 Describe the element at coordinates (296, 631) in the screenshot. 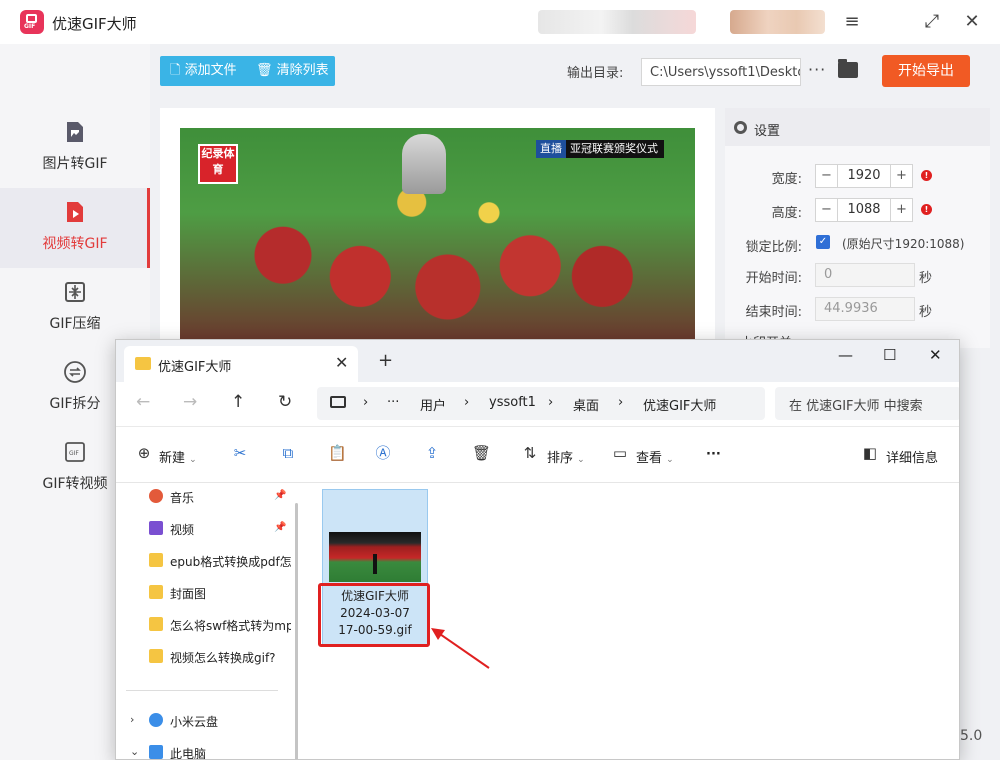

I see `nav-scrollbar` at that location.